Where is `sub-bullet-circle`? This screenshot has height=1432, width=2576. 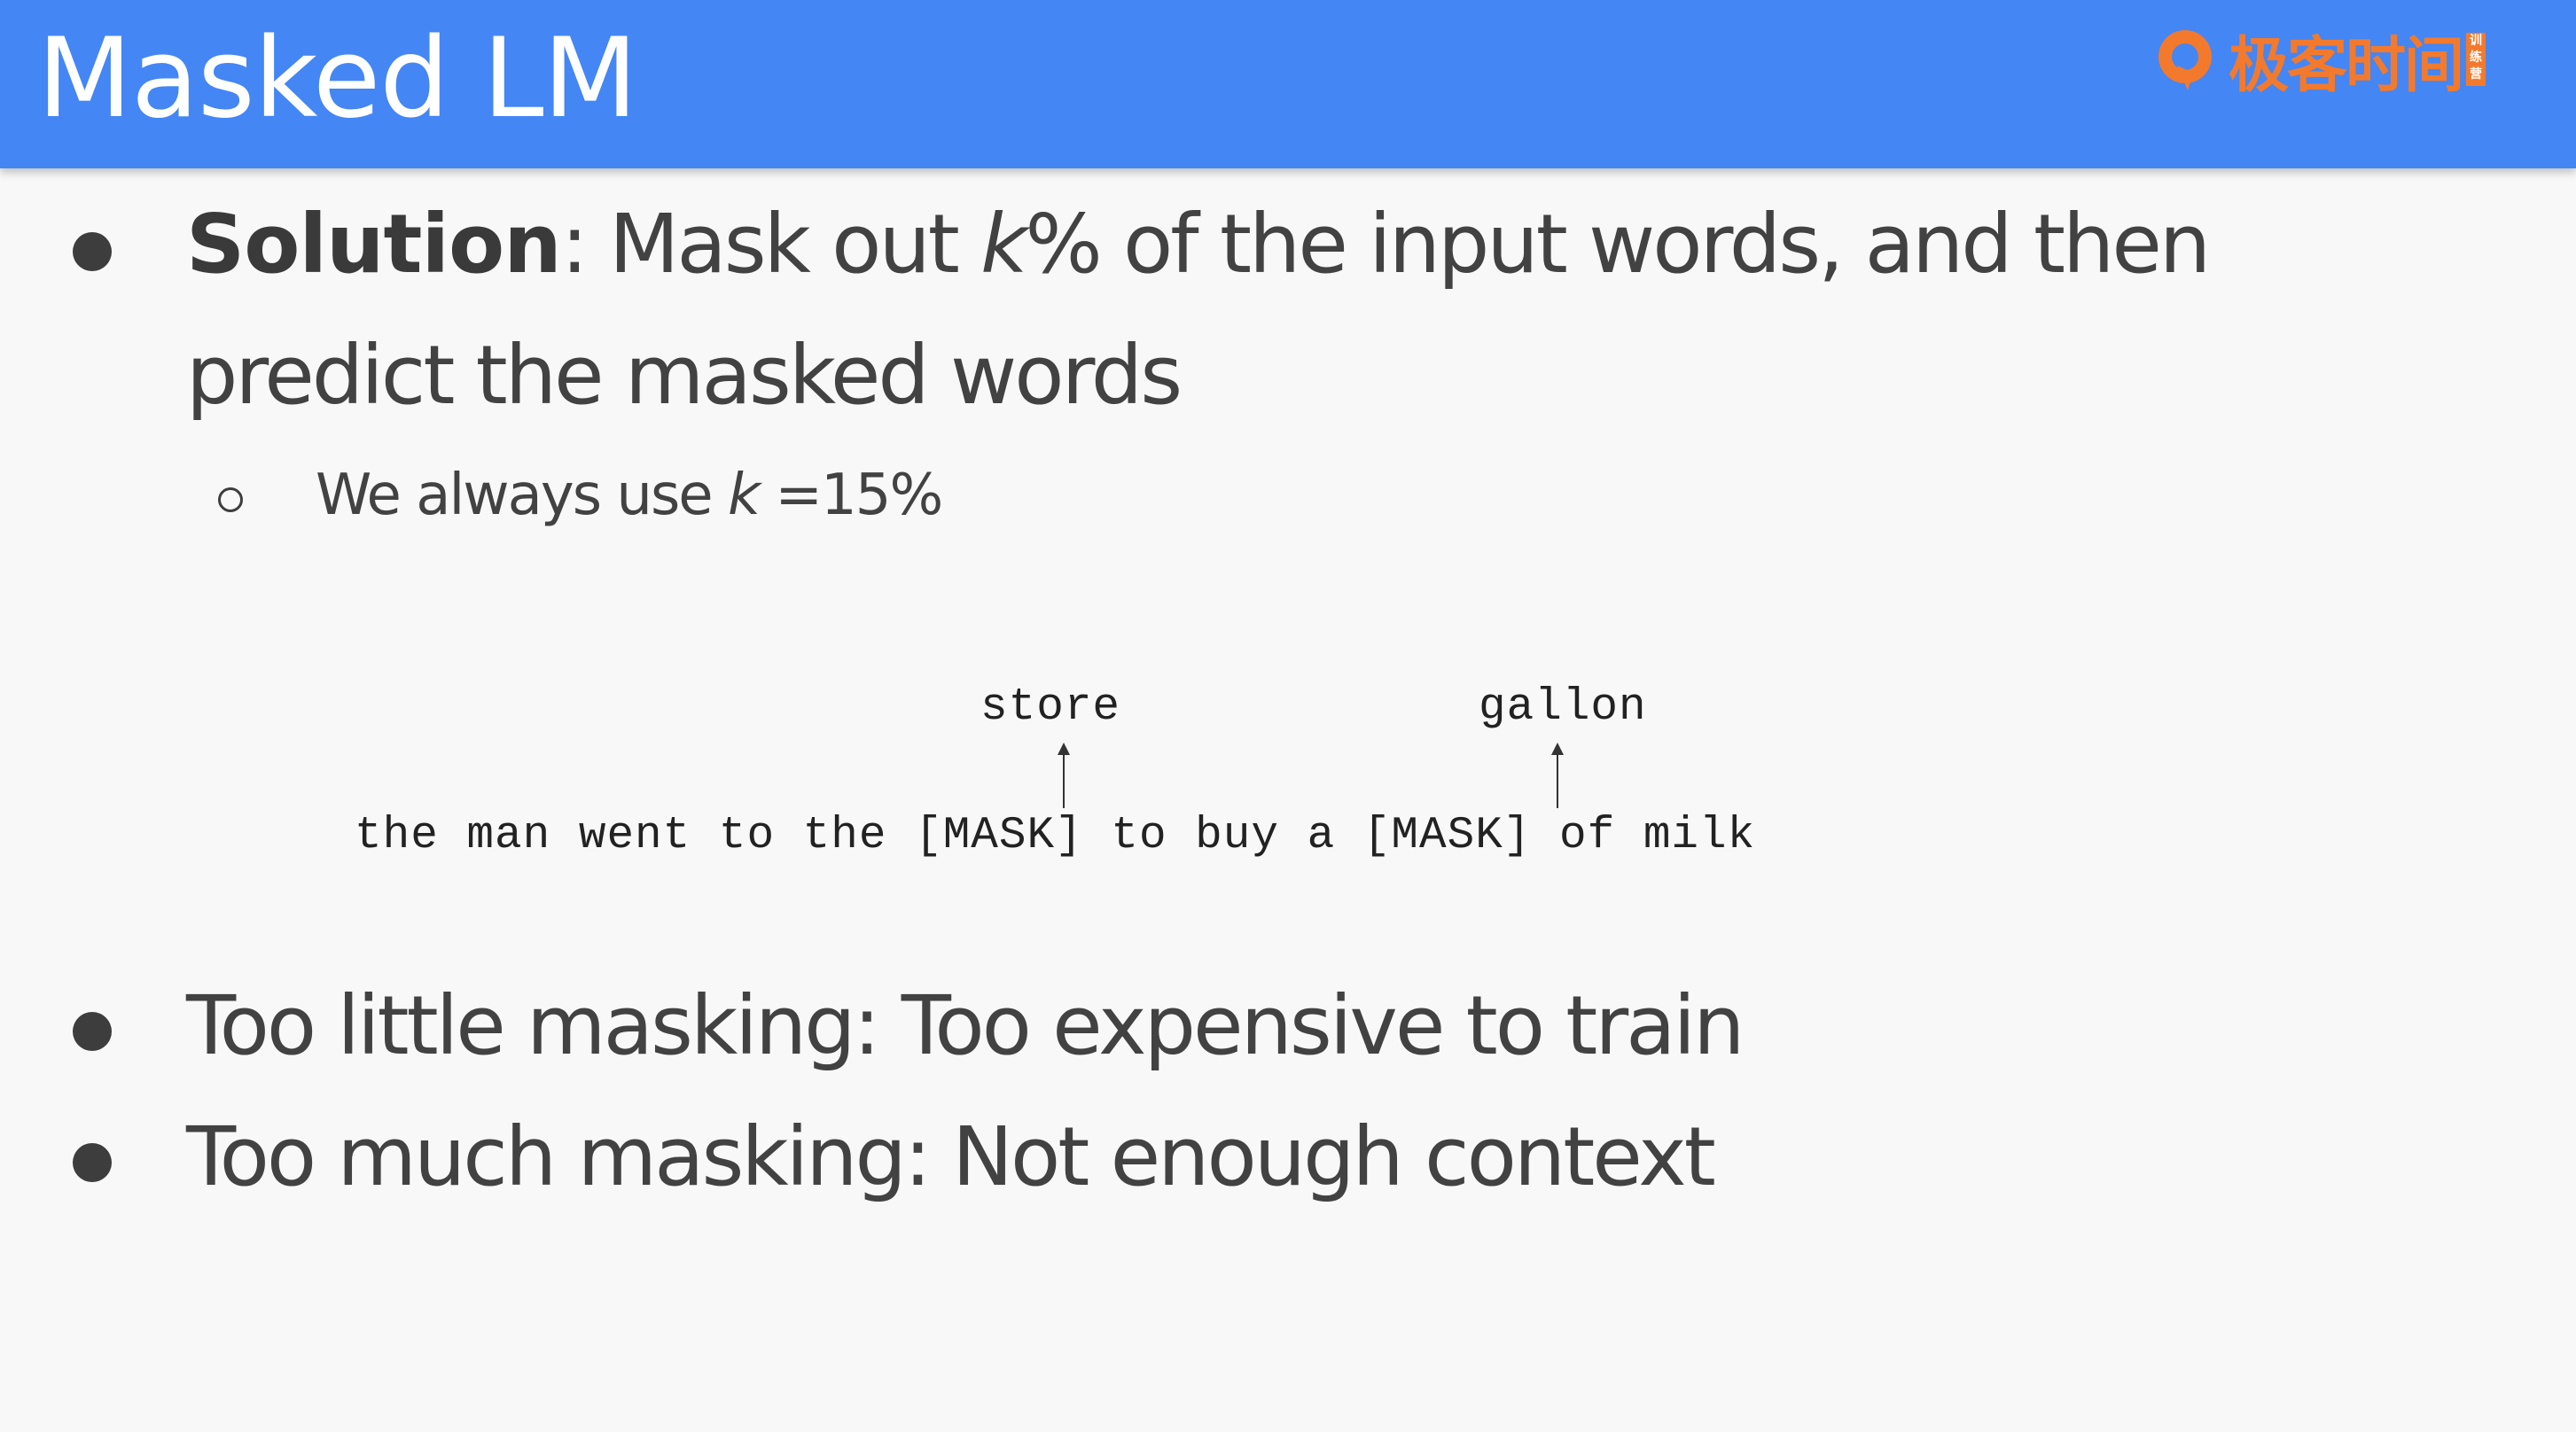
sub-bullet-circle is located at coordinates (230, 499).